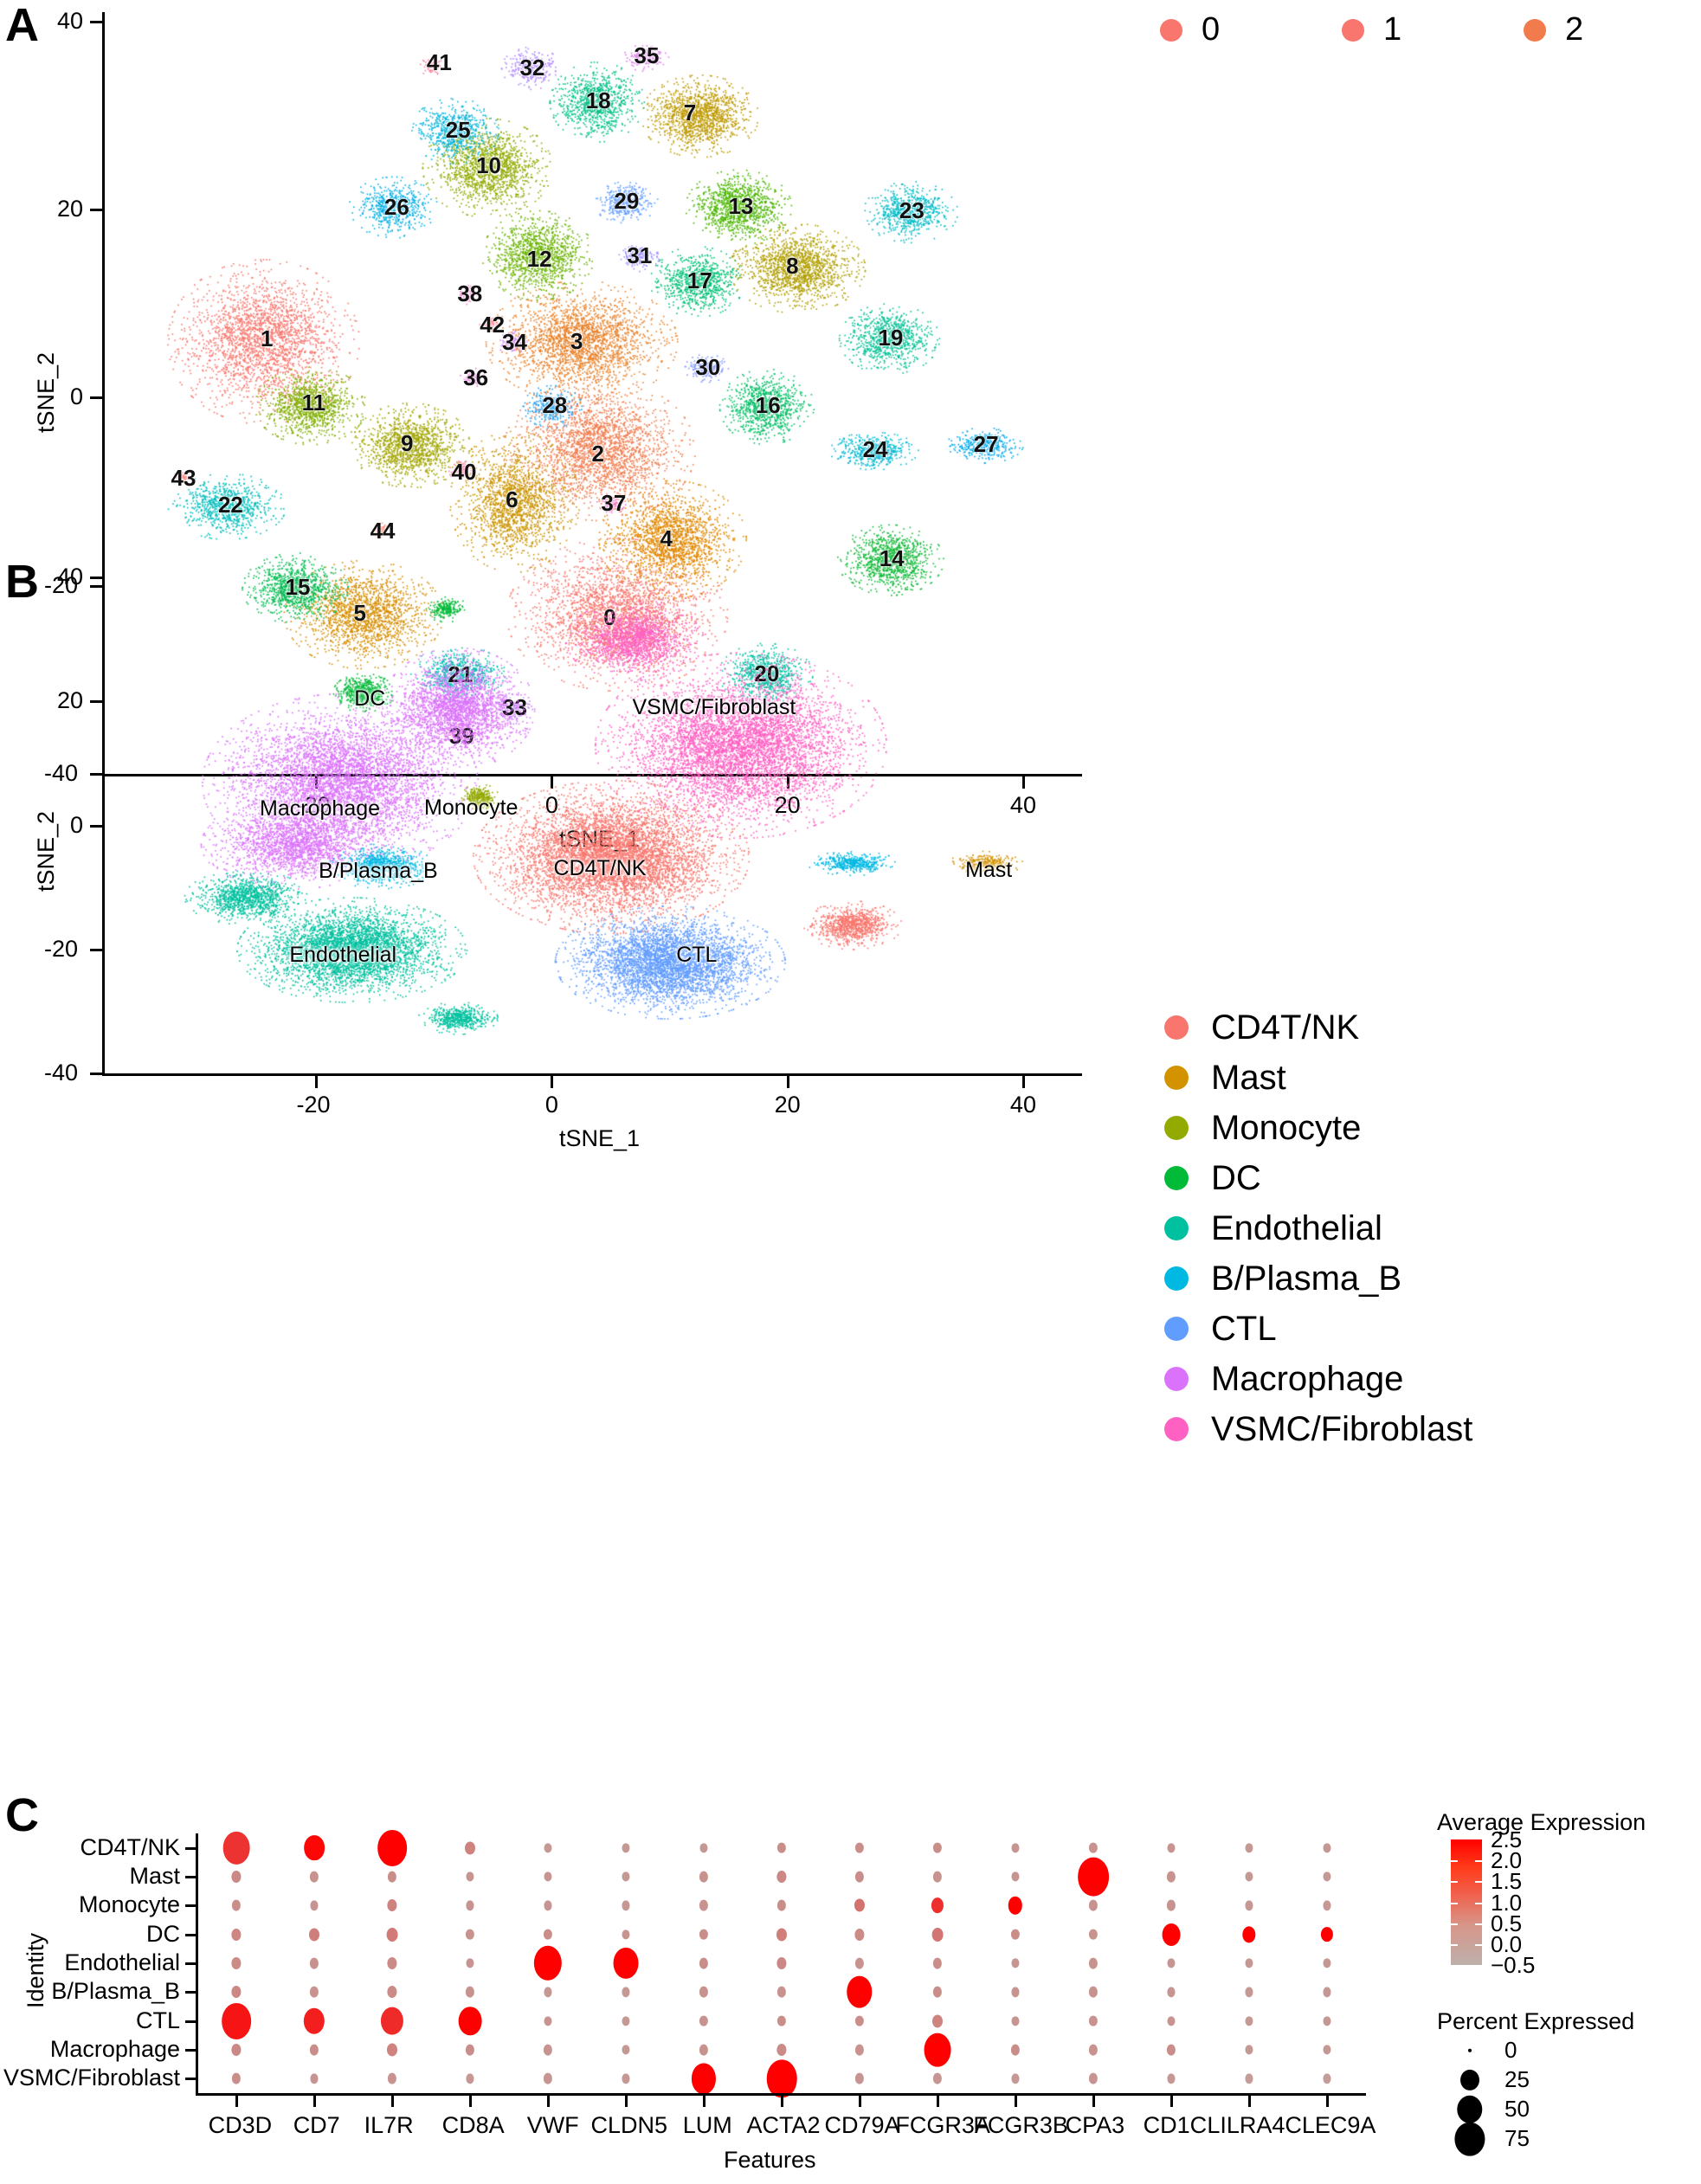 This screenshot has height=2184, width=1701. What do you see at coordinates (103, 822) in the screenshot?
I see `panel-b-y-axis` at bounding box center [103, 822].